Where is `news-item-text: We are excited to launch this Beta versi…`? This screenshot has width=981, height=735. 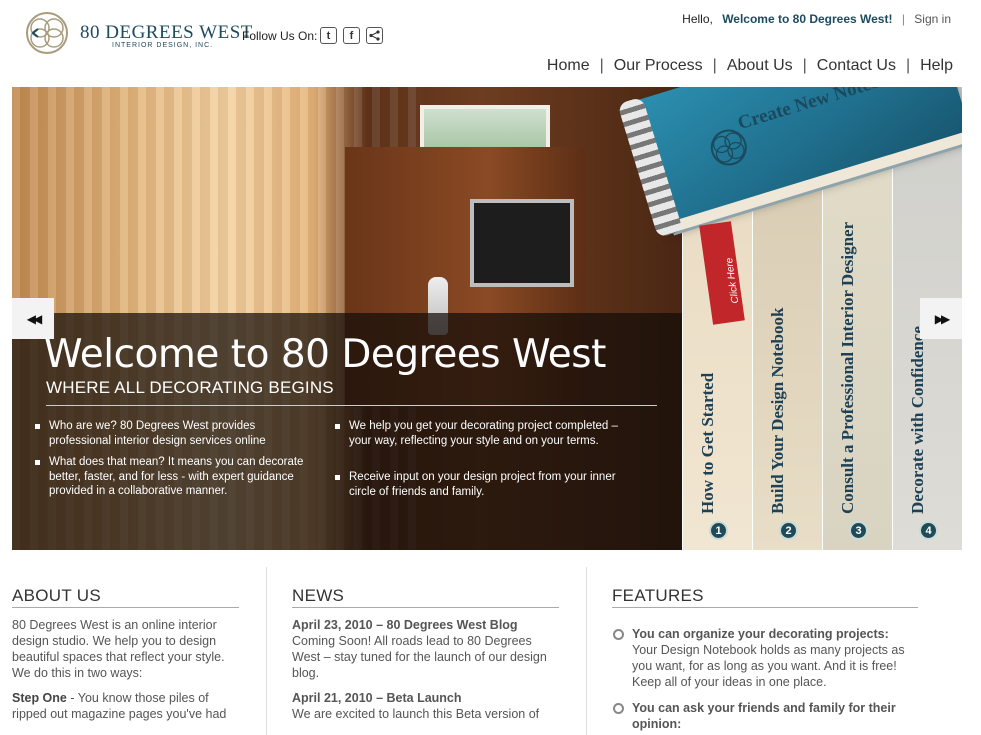
news-item-text: We are excited to launch this Beta versi… is located at coordinates (416, 714).